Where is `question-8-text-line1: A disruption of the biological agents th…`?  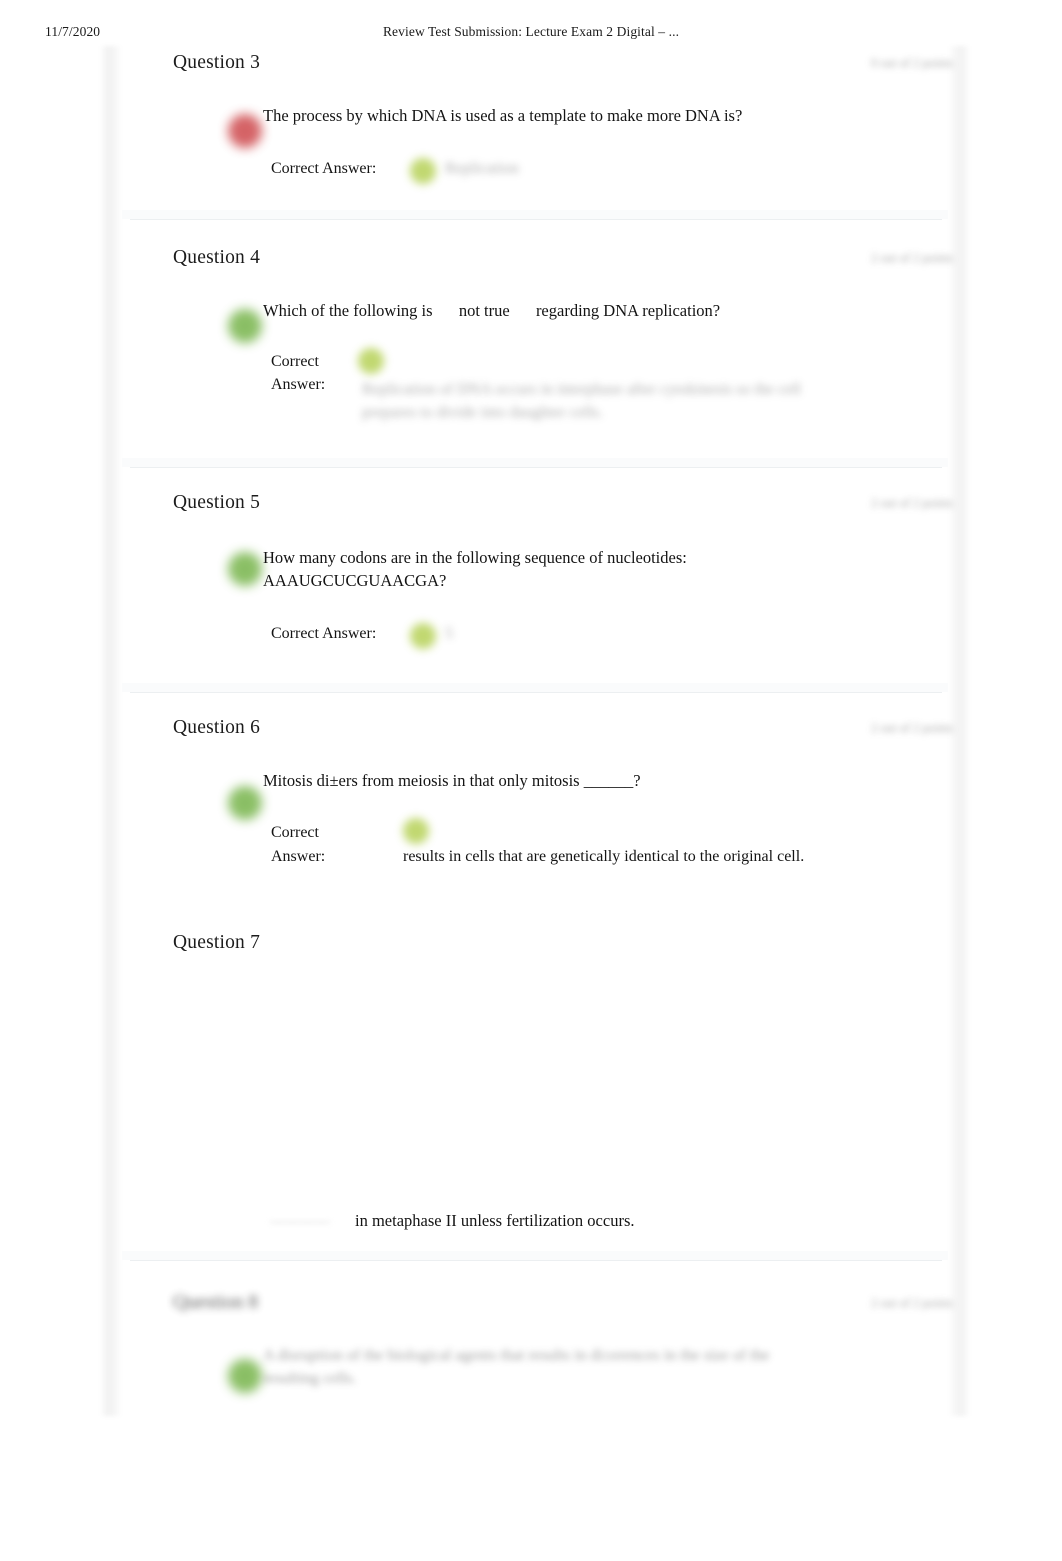
question-8-text-line1: A disruption of the biological agents th… is located at coordinates (516, 1355).